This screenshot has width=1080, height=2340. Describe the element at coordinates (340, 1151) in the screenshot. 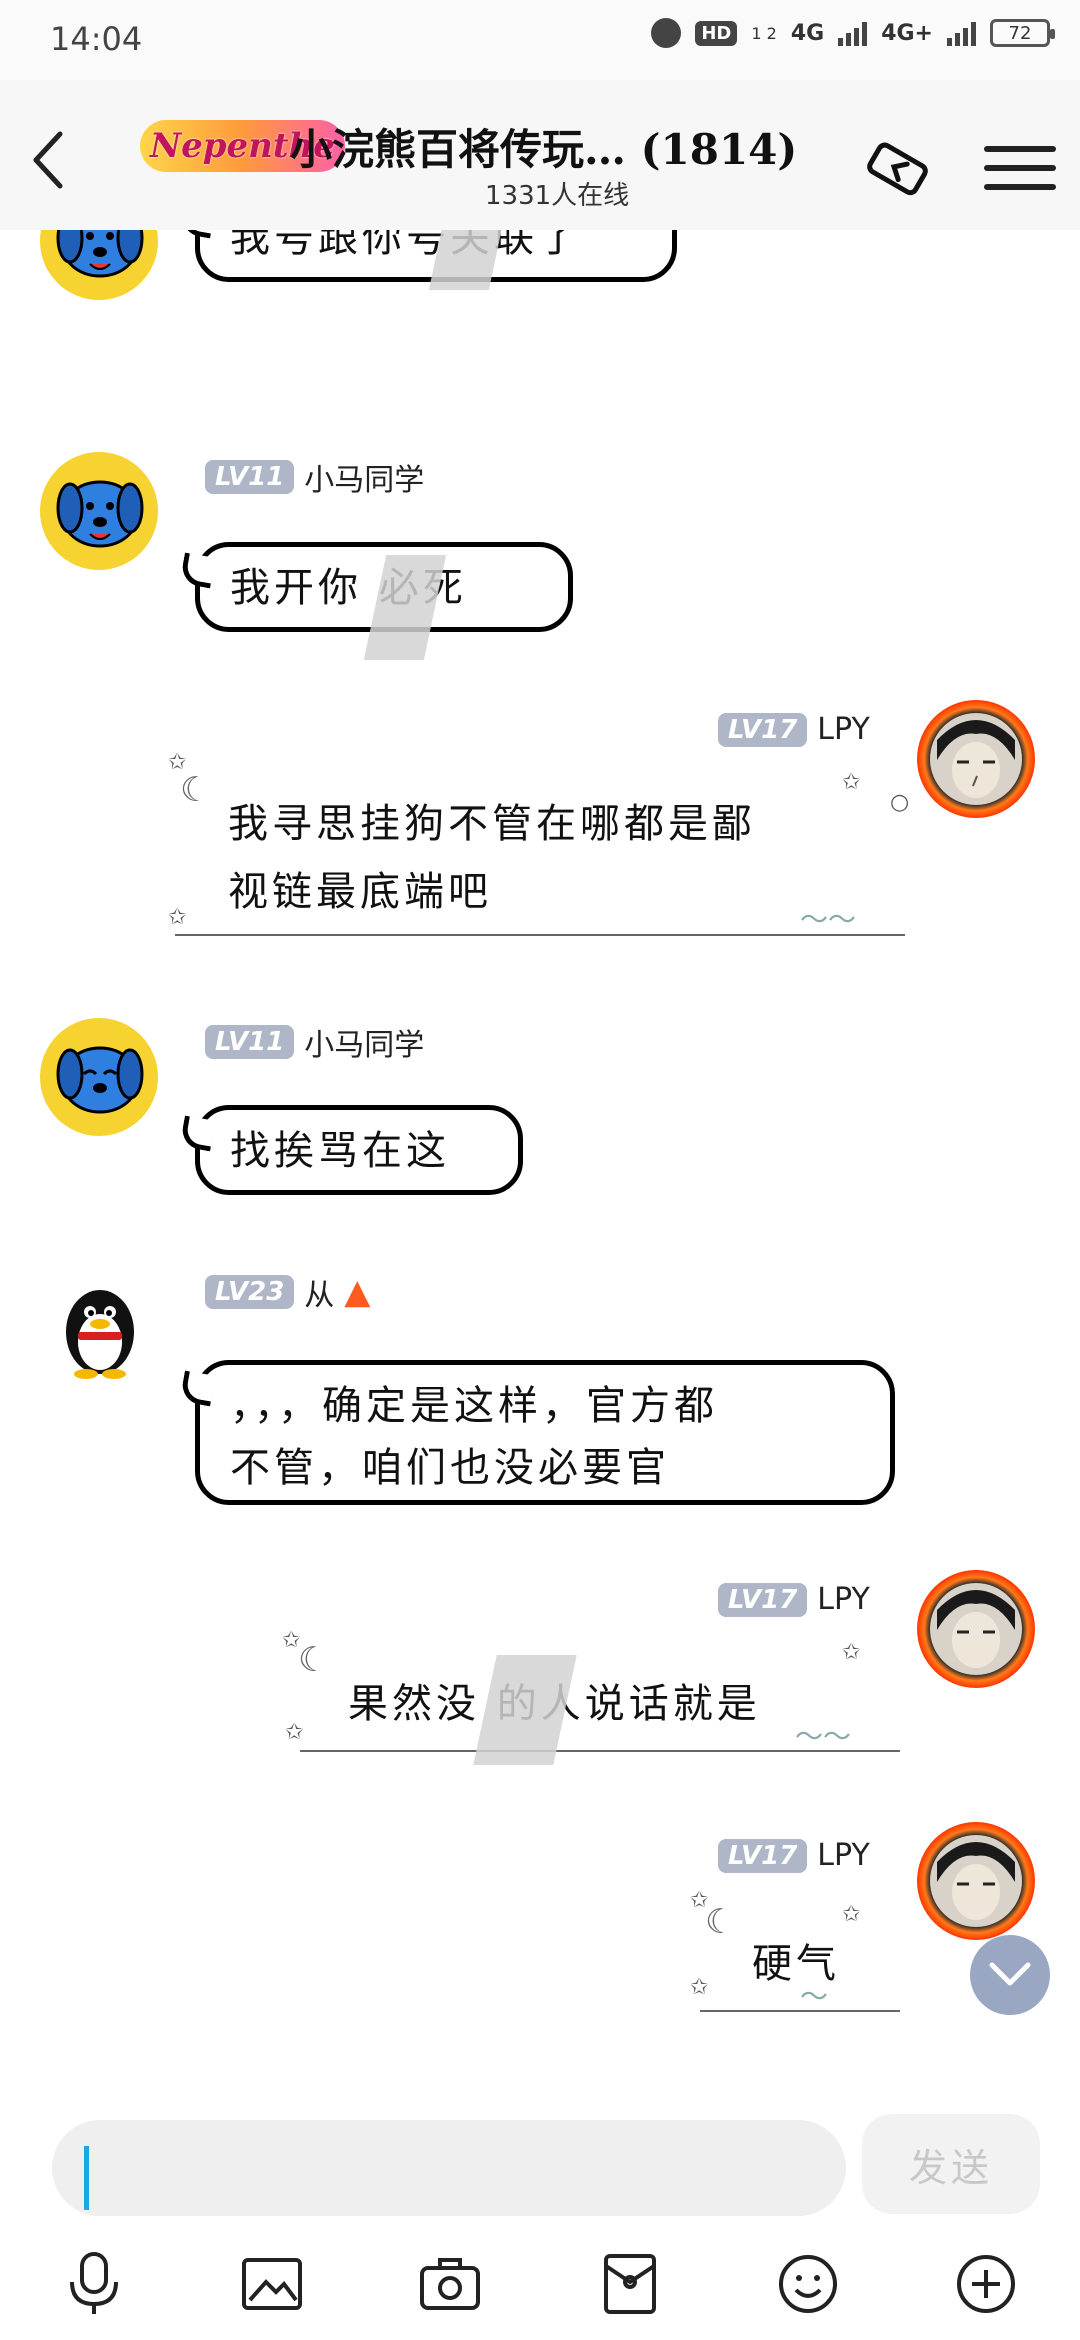

I see `message-text: 找挨骂在这` at that location.